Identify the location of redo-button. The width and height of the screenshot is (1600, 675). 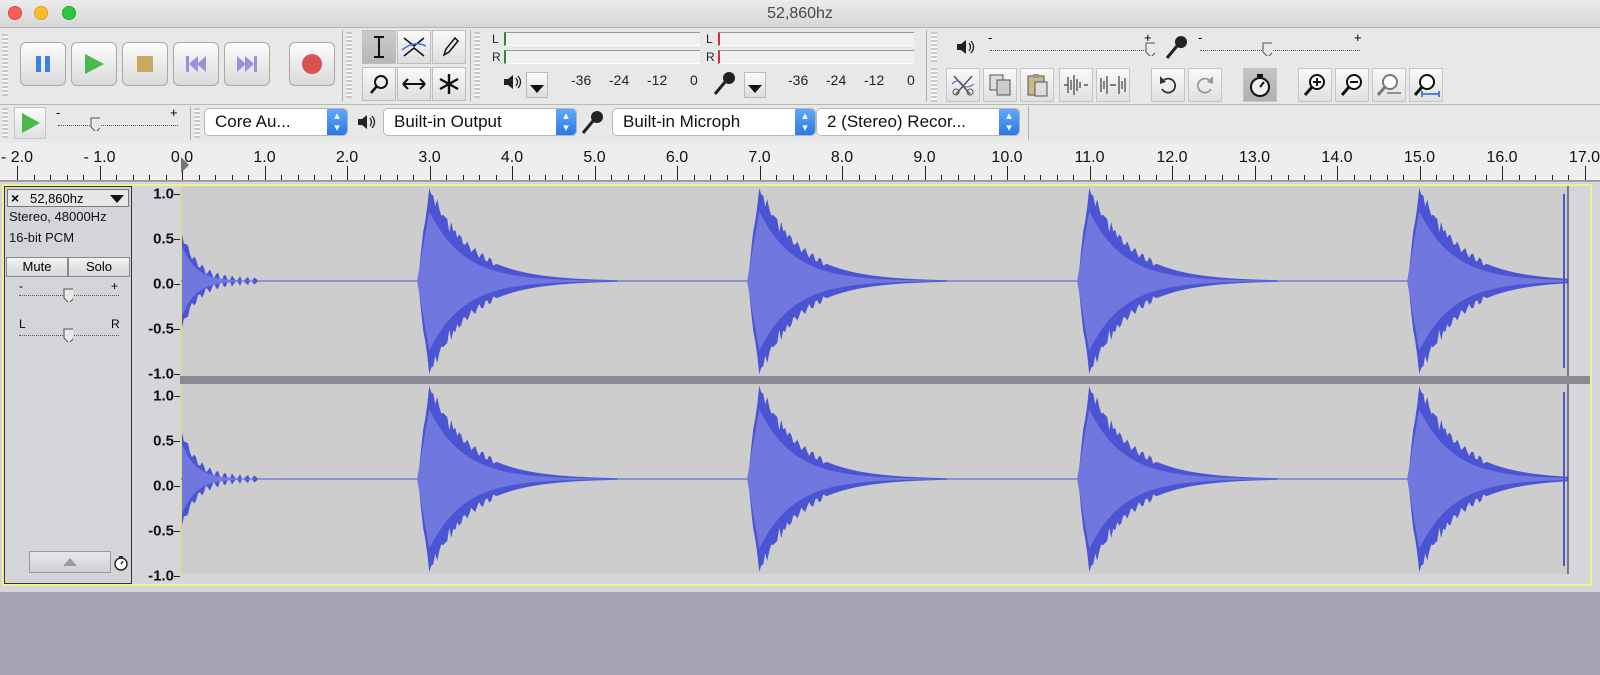
(1205, 85).